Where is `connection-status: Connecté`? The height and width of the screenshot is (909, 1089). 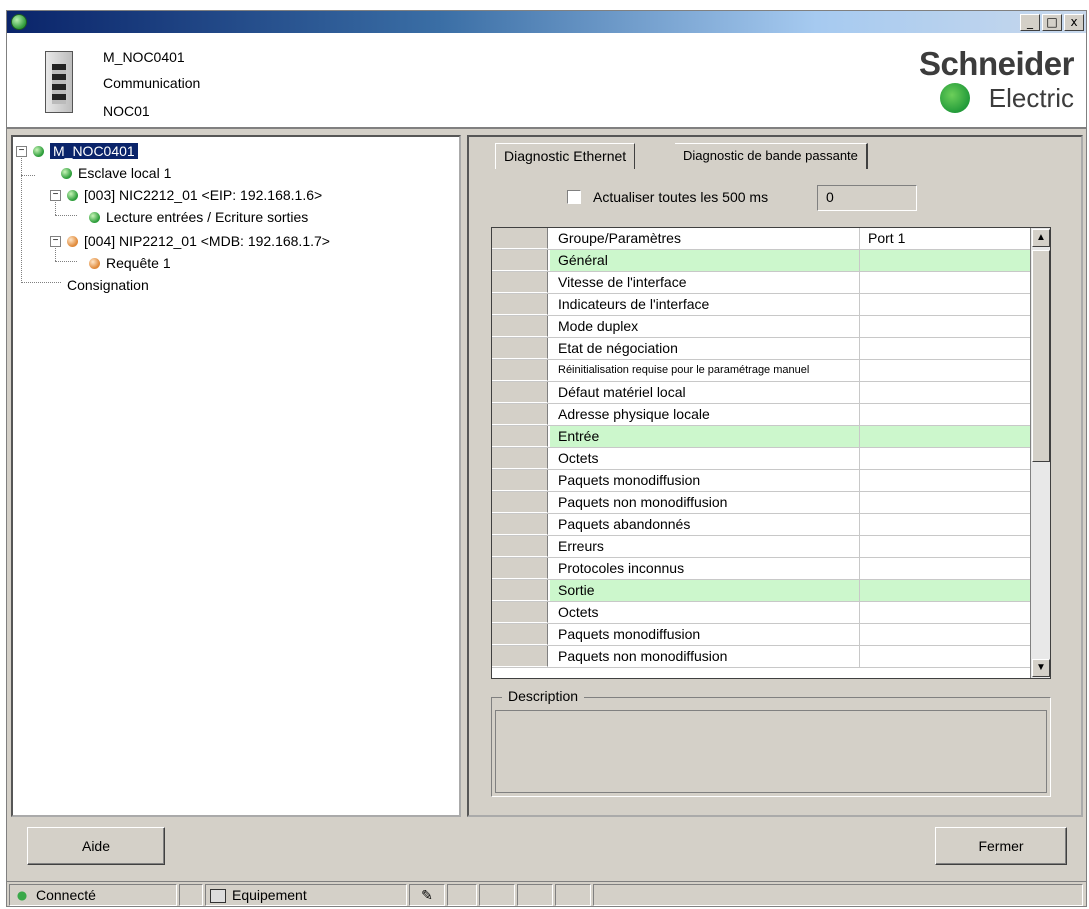
connection-status: Connecté is located at coordinates (93, 895).